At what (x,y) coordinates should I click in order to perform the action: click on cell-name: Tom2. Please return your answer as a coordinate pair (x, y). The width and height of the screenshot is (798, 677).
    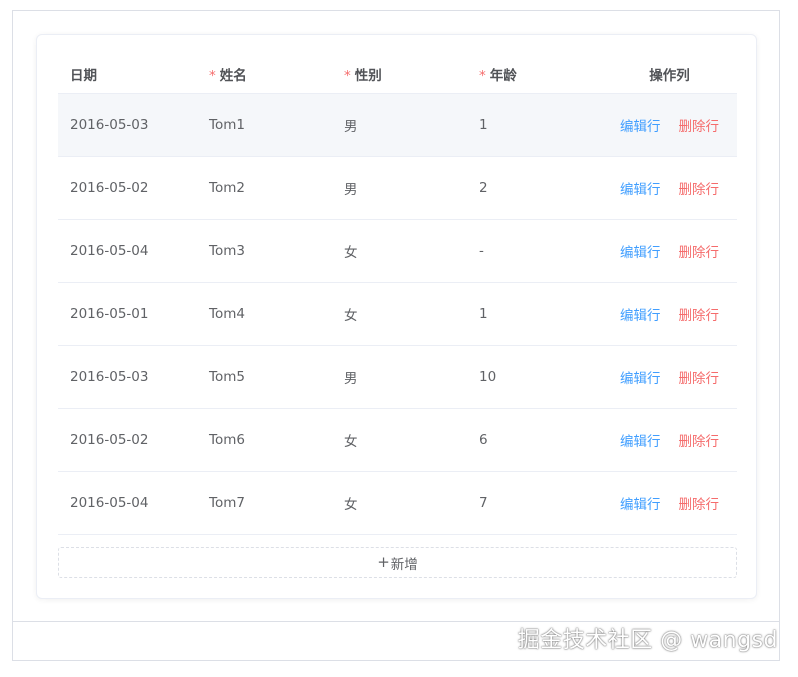
    Looking at the image, I should click on (227, 188).